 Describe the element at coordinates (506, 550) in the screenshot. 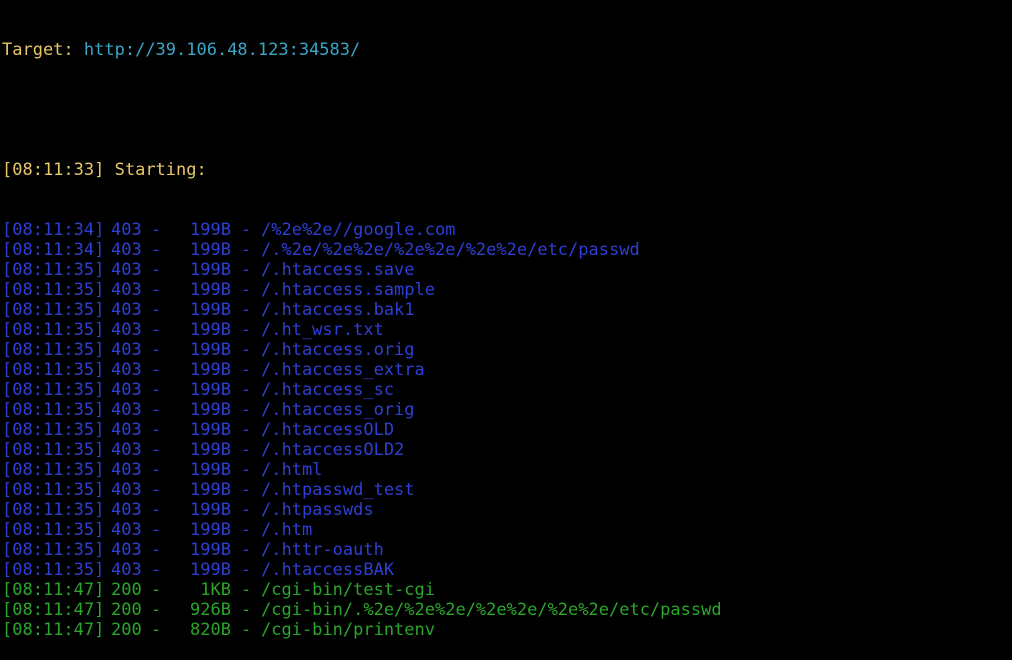

I see `result-row: [08:11:35] 403-199B -/.httr-oauth` at that location.